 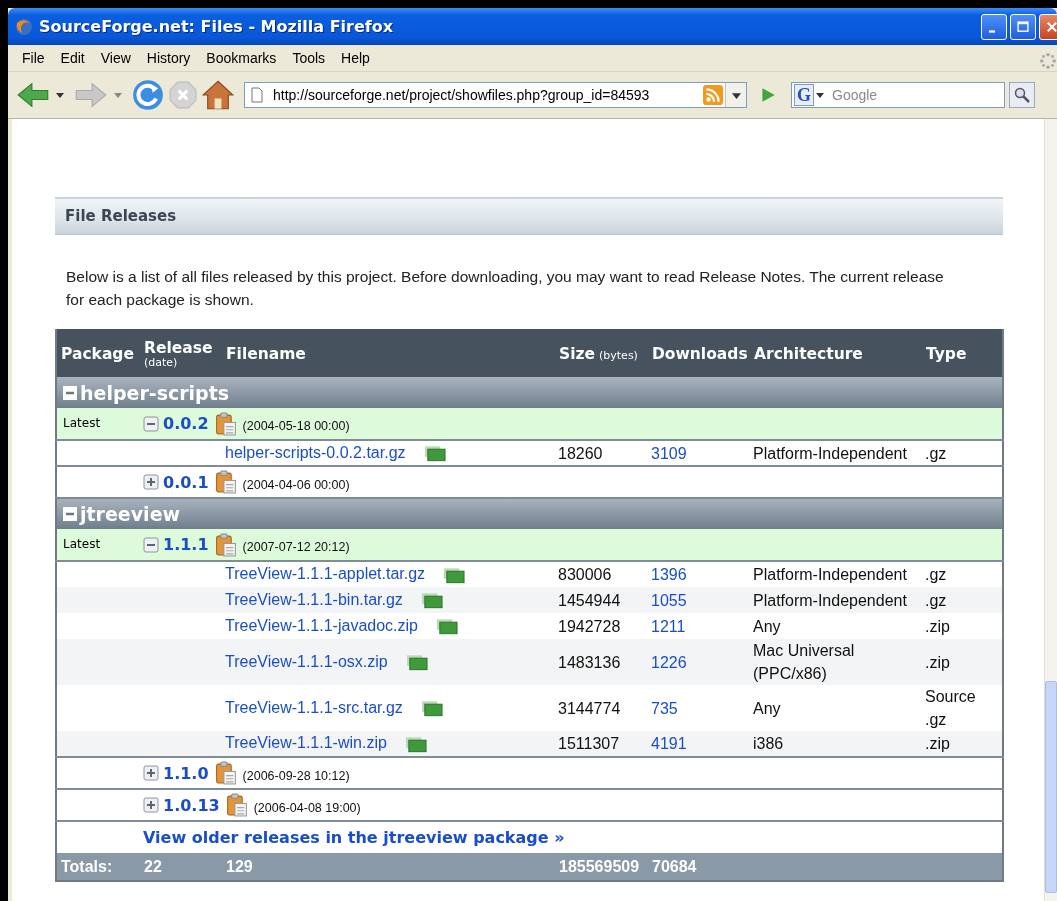 What do you see at coordinates (505, 288) in the screenshot?
I see `intro-text: Below is a list of all files released by this project. Before downloading, you may want to read Release Notes. The current release for each package is shown.` at bounding box center [505, 288].